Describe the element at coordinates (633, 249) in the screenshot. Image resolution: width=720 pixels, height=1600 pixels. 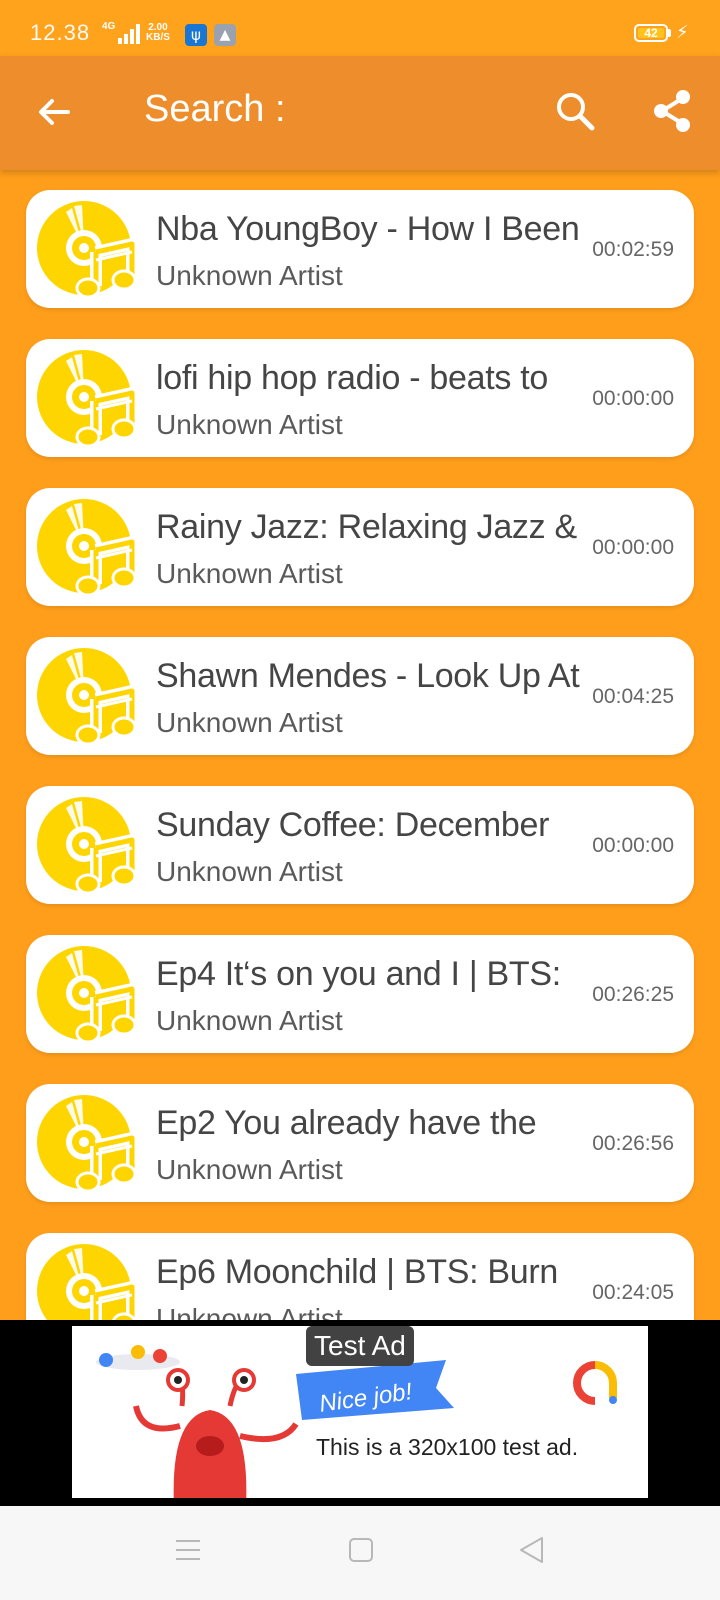
I see `track-duration: 00:02:59` at that location.